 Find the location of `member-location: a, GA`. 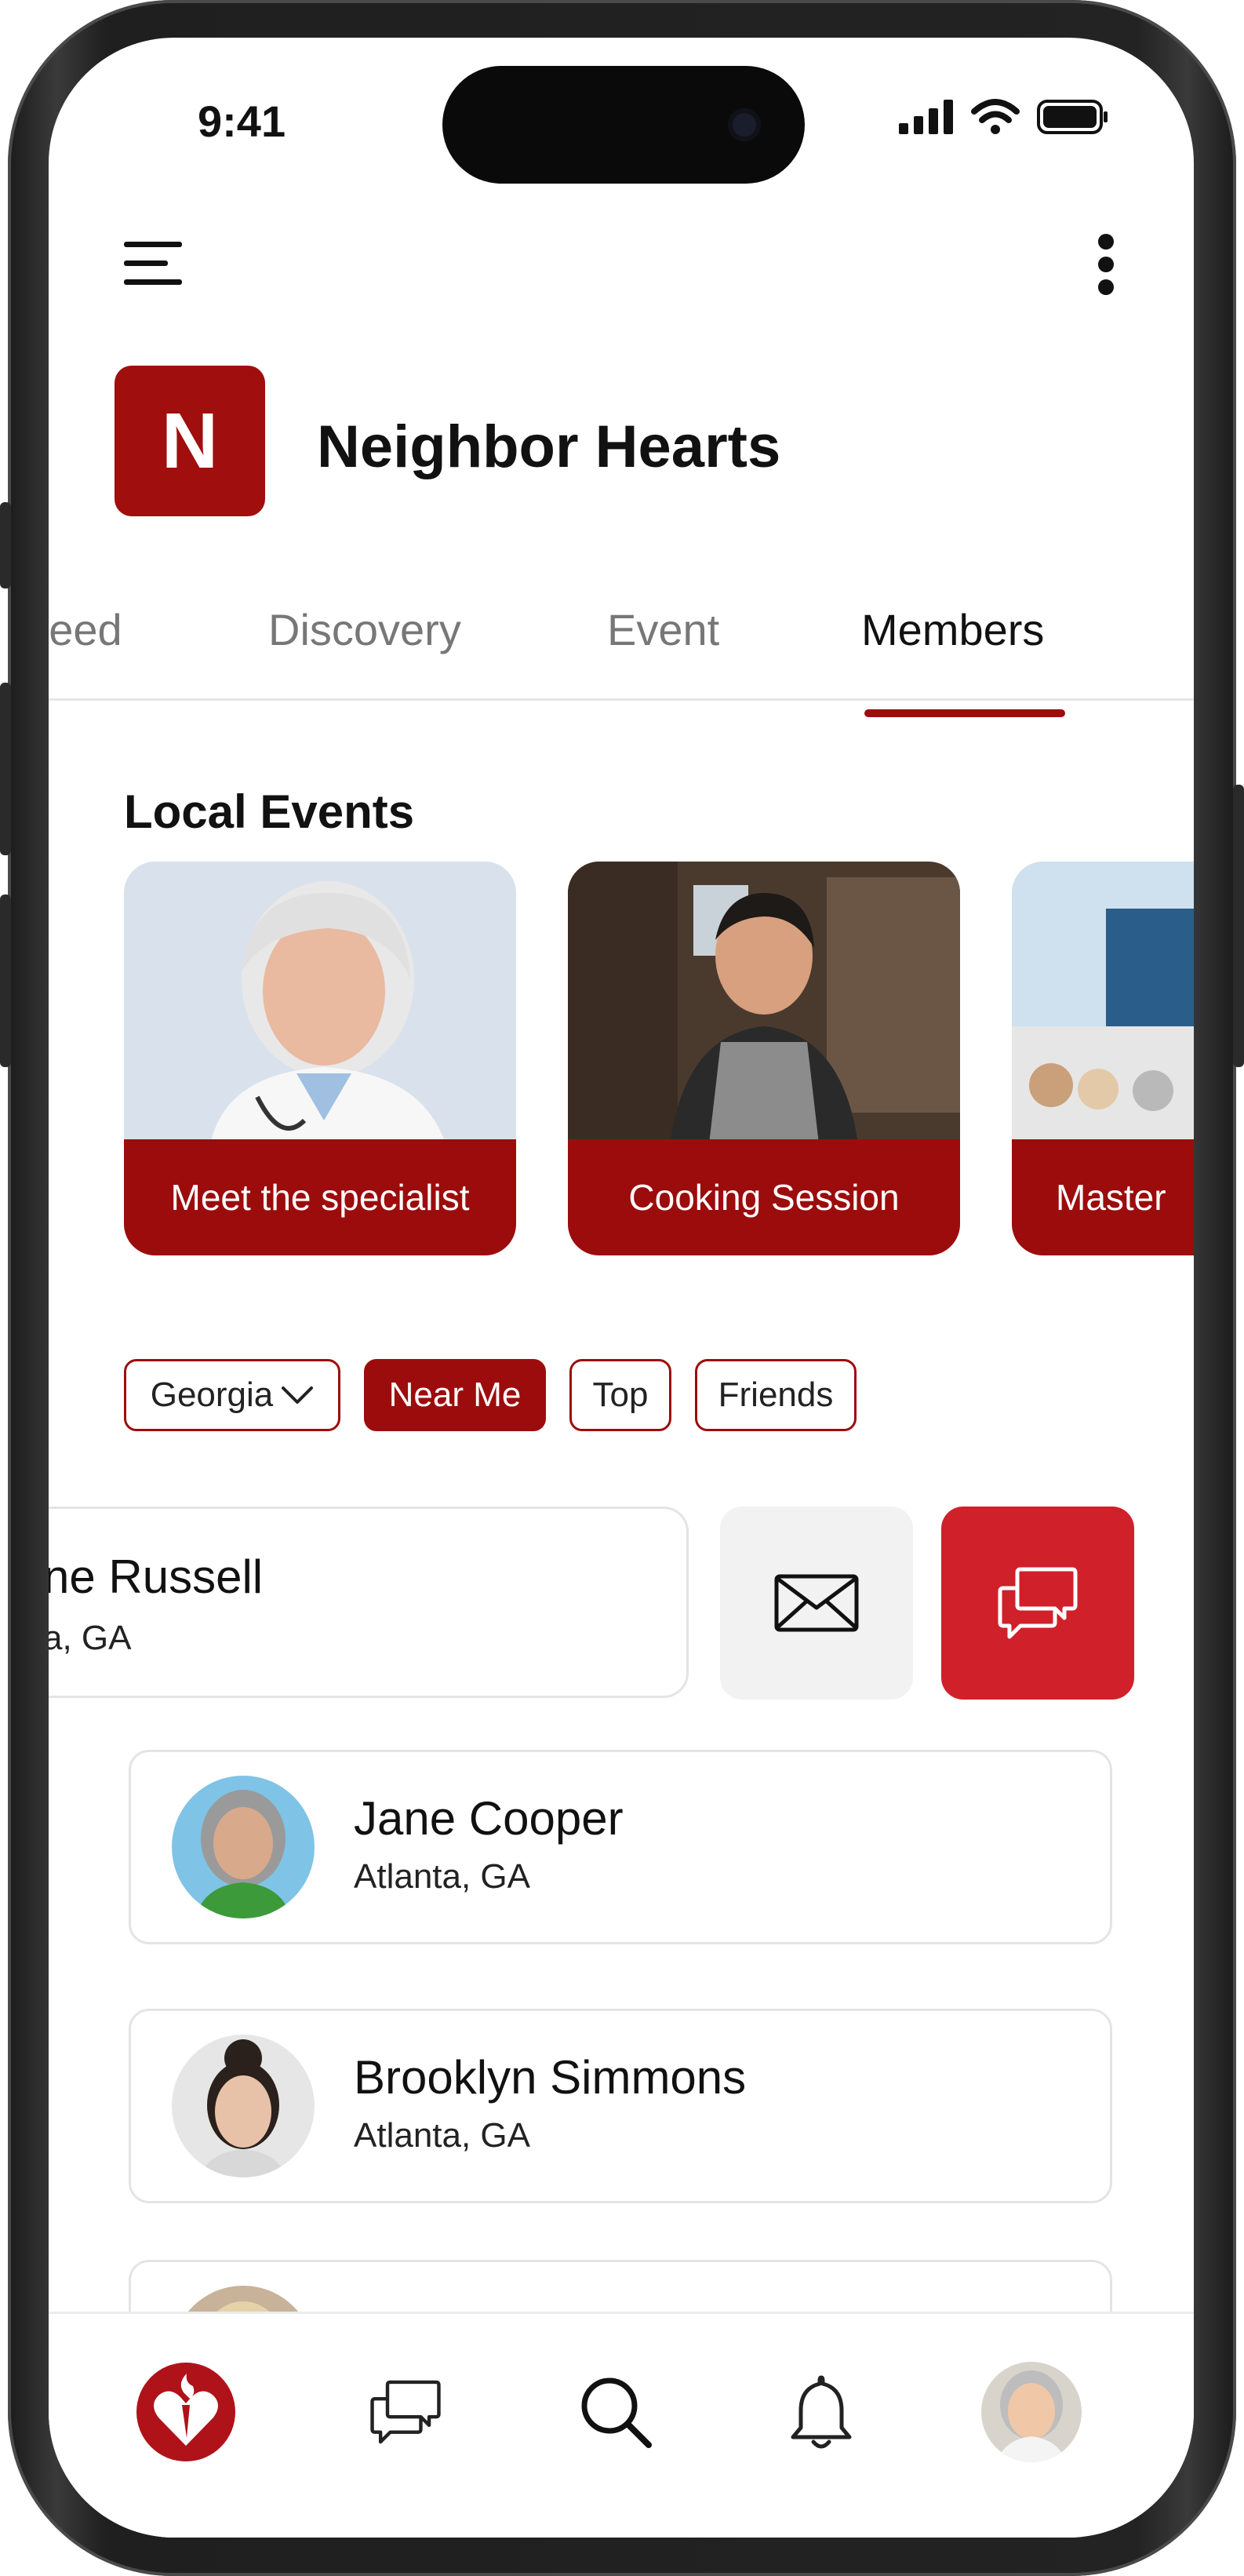

member-location: a, GA is located at coordinates (90, 1638).